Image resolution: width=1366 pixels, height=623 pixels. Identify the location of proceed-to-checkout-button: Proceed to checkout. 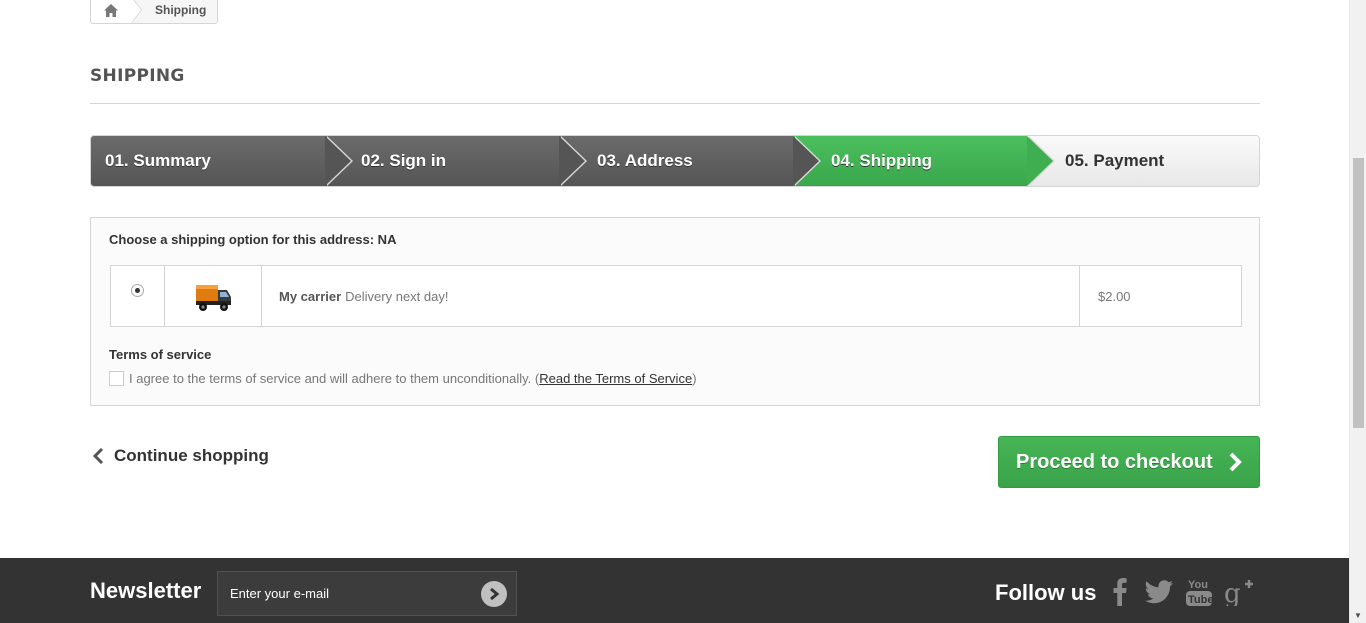
(1129, 462).